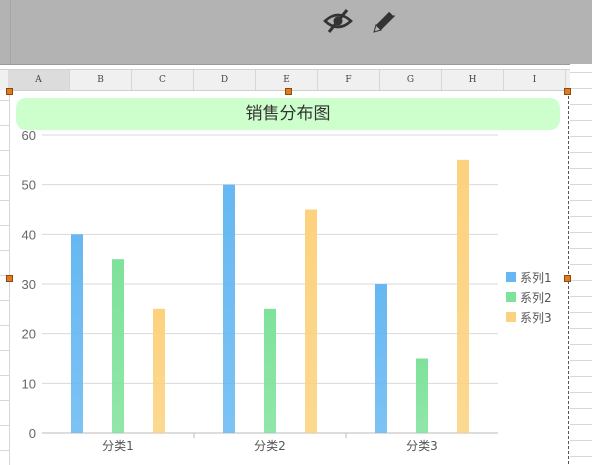  I want to click on bar-series1-cat3, so click(381, 358).